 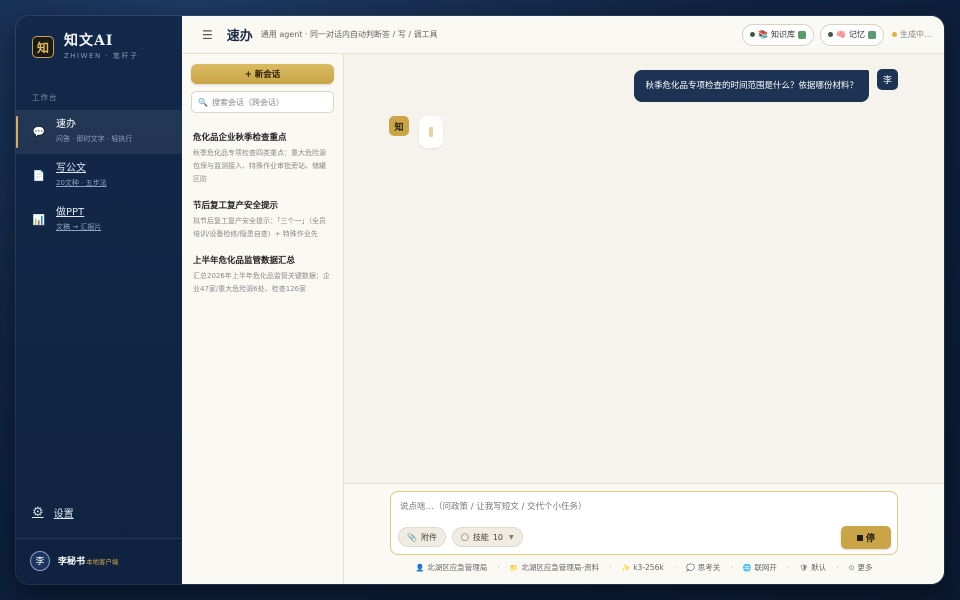 I want to click on menu-icon: ☰, so click(x=207, y=35).